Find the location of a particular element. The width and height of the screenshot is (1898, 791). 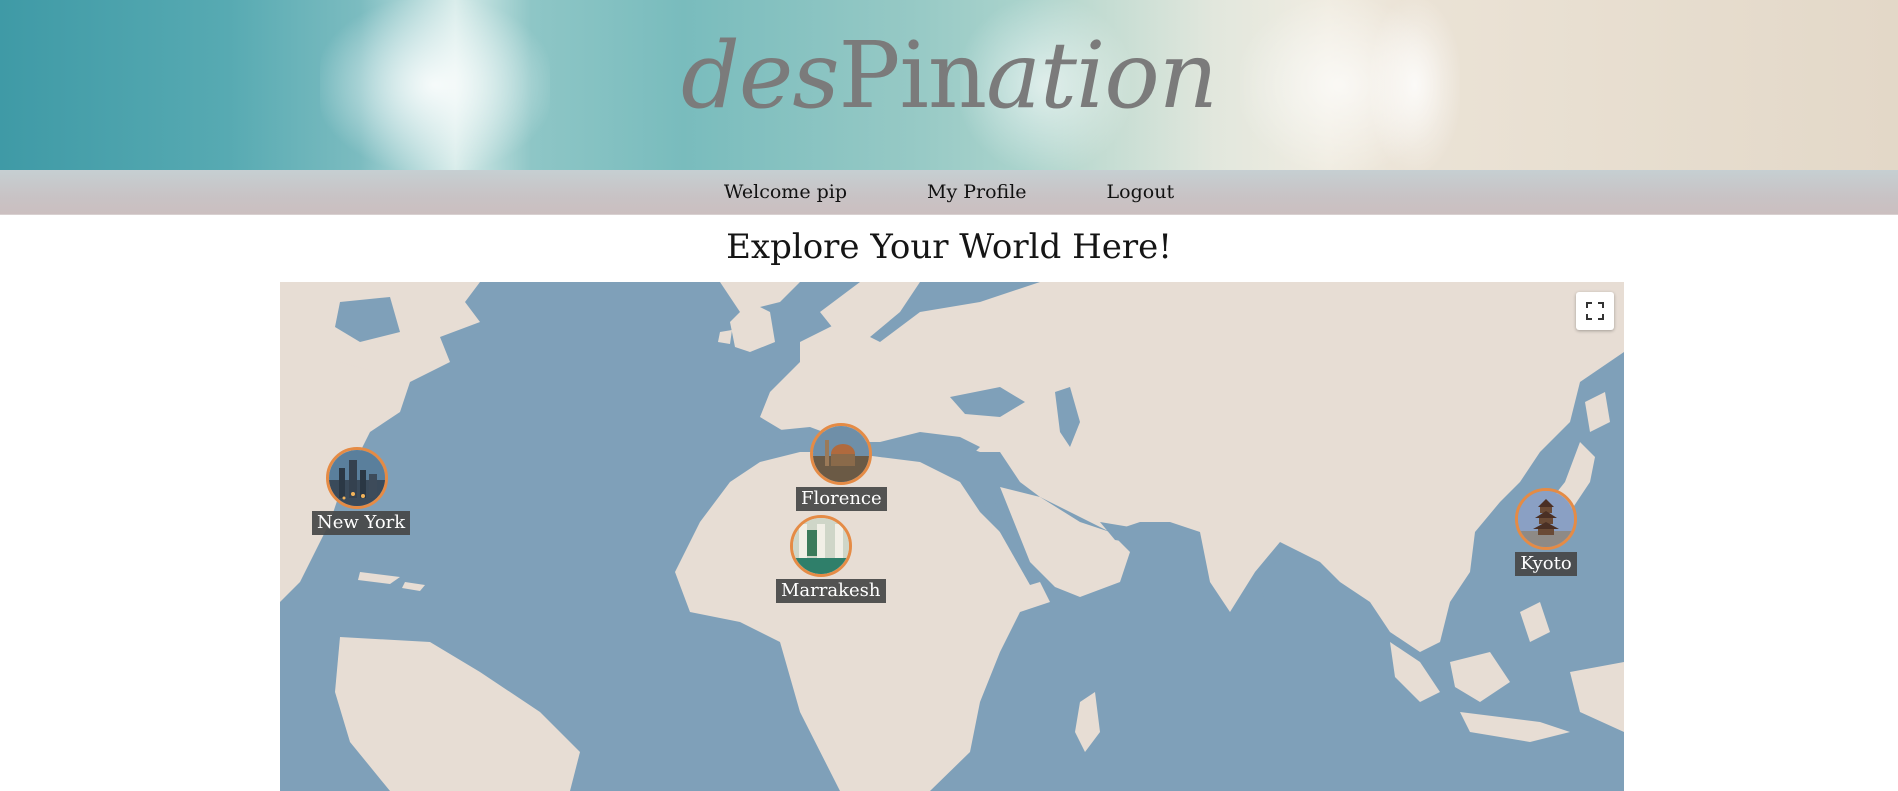

map-pin-florence: Florence is located at coordinates (841, 467).